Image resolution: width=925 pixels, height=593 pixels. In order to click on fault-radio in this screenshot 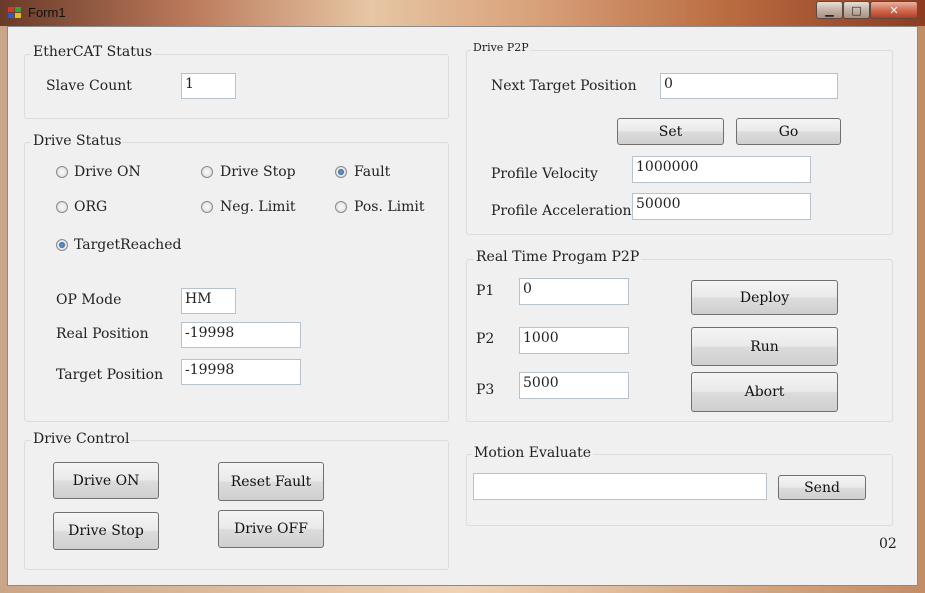, I will do `click(341, 172)`.